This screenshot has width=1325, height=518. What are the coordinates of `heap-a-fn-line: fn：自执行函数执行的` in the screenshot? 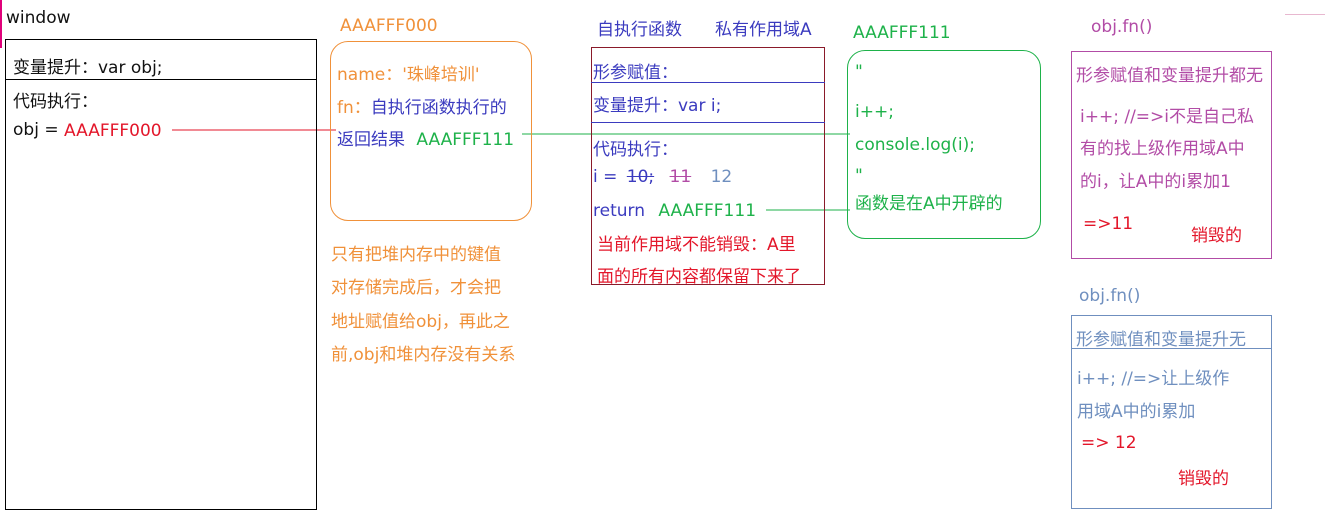 It's located at (422, 105).